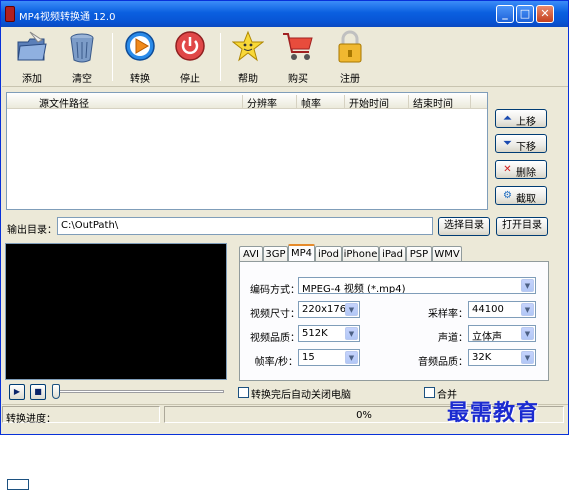 The image size is (569, 490). What do you see at coordinates (324, 309) in the screenshot?
I see `video-size-value: 220x176` at bounding box center [324, 309].